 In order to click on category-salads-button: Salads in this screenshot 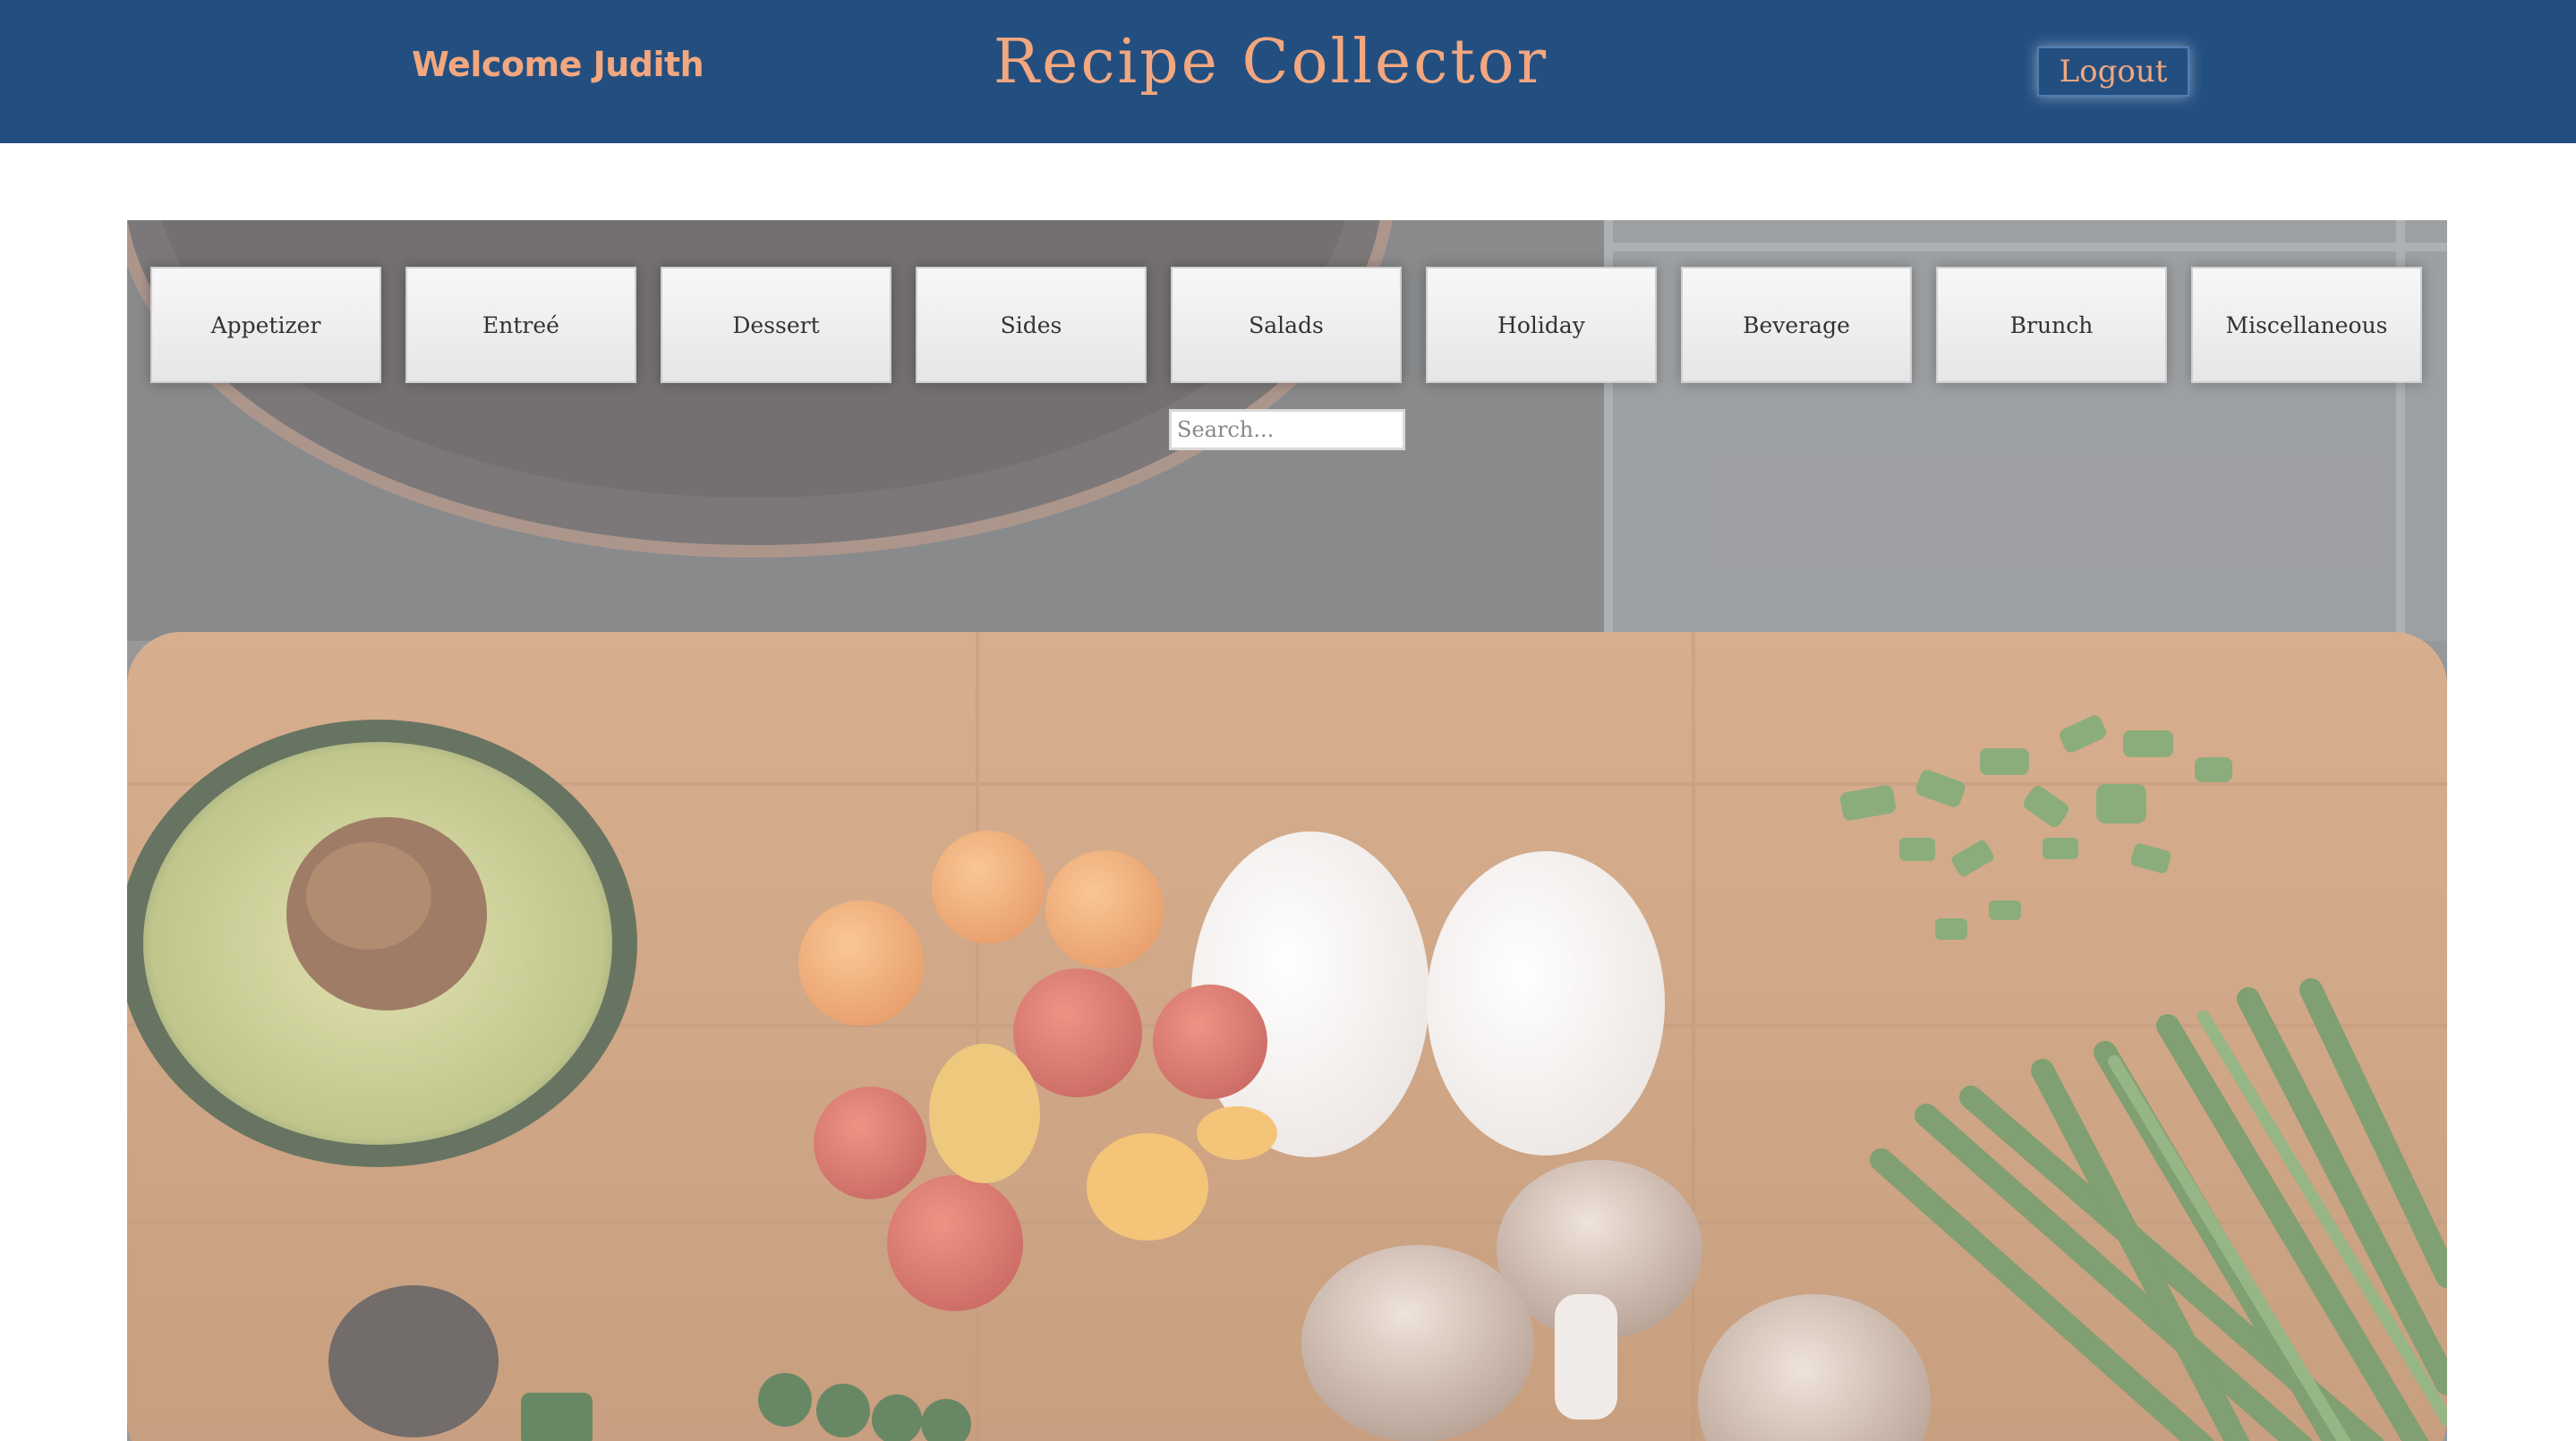, I will do `click(1286, 325)`.